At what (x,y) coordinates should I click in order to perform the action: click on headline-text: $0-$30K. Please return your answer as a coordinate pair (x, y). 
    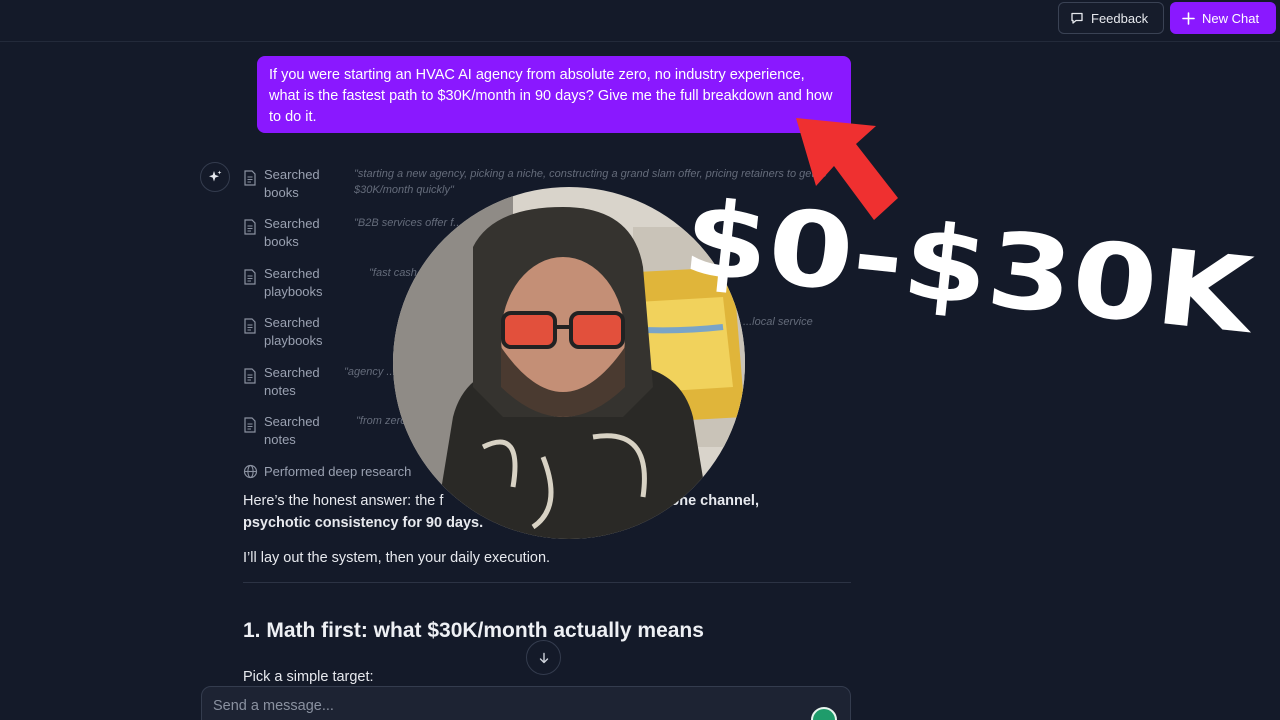
    Looking at the image, I should click on (970, 272).